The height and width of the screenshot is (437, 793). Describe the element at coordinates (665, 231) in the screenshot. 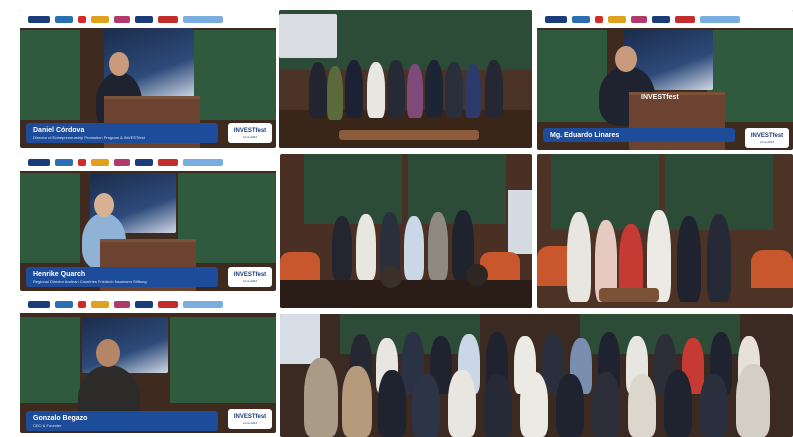

I see `photo-group-chairs` at that location.